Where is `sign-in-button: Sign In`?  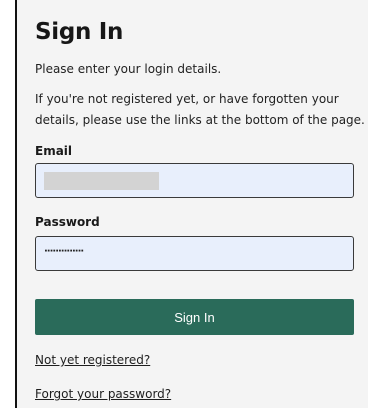
sign-in-button: Sign In is located at coordinates (194, 317).